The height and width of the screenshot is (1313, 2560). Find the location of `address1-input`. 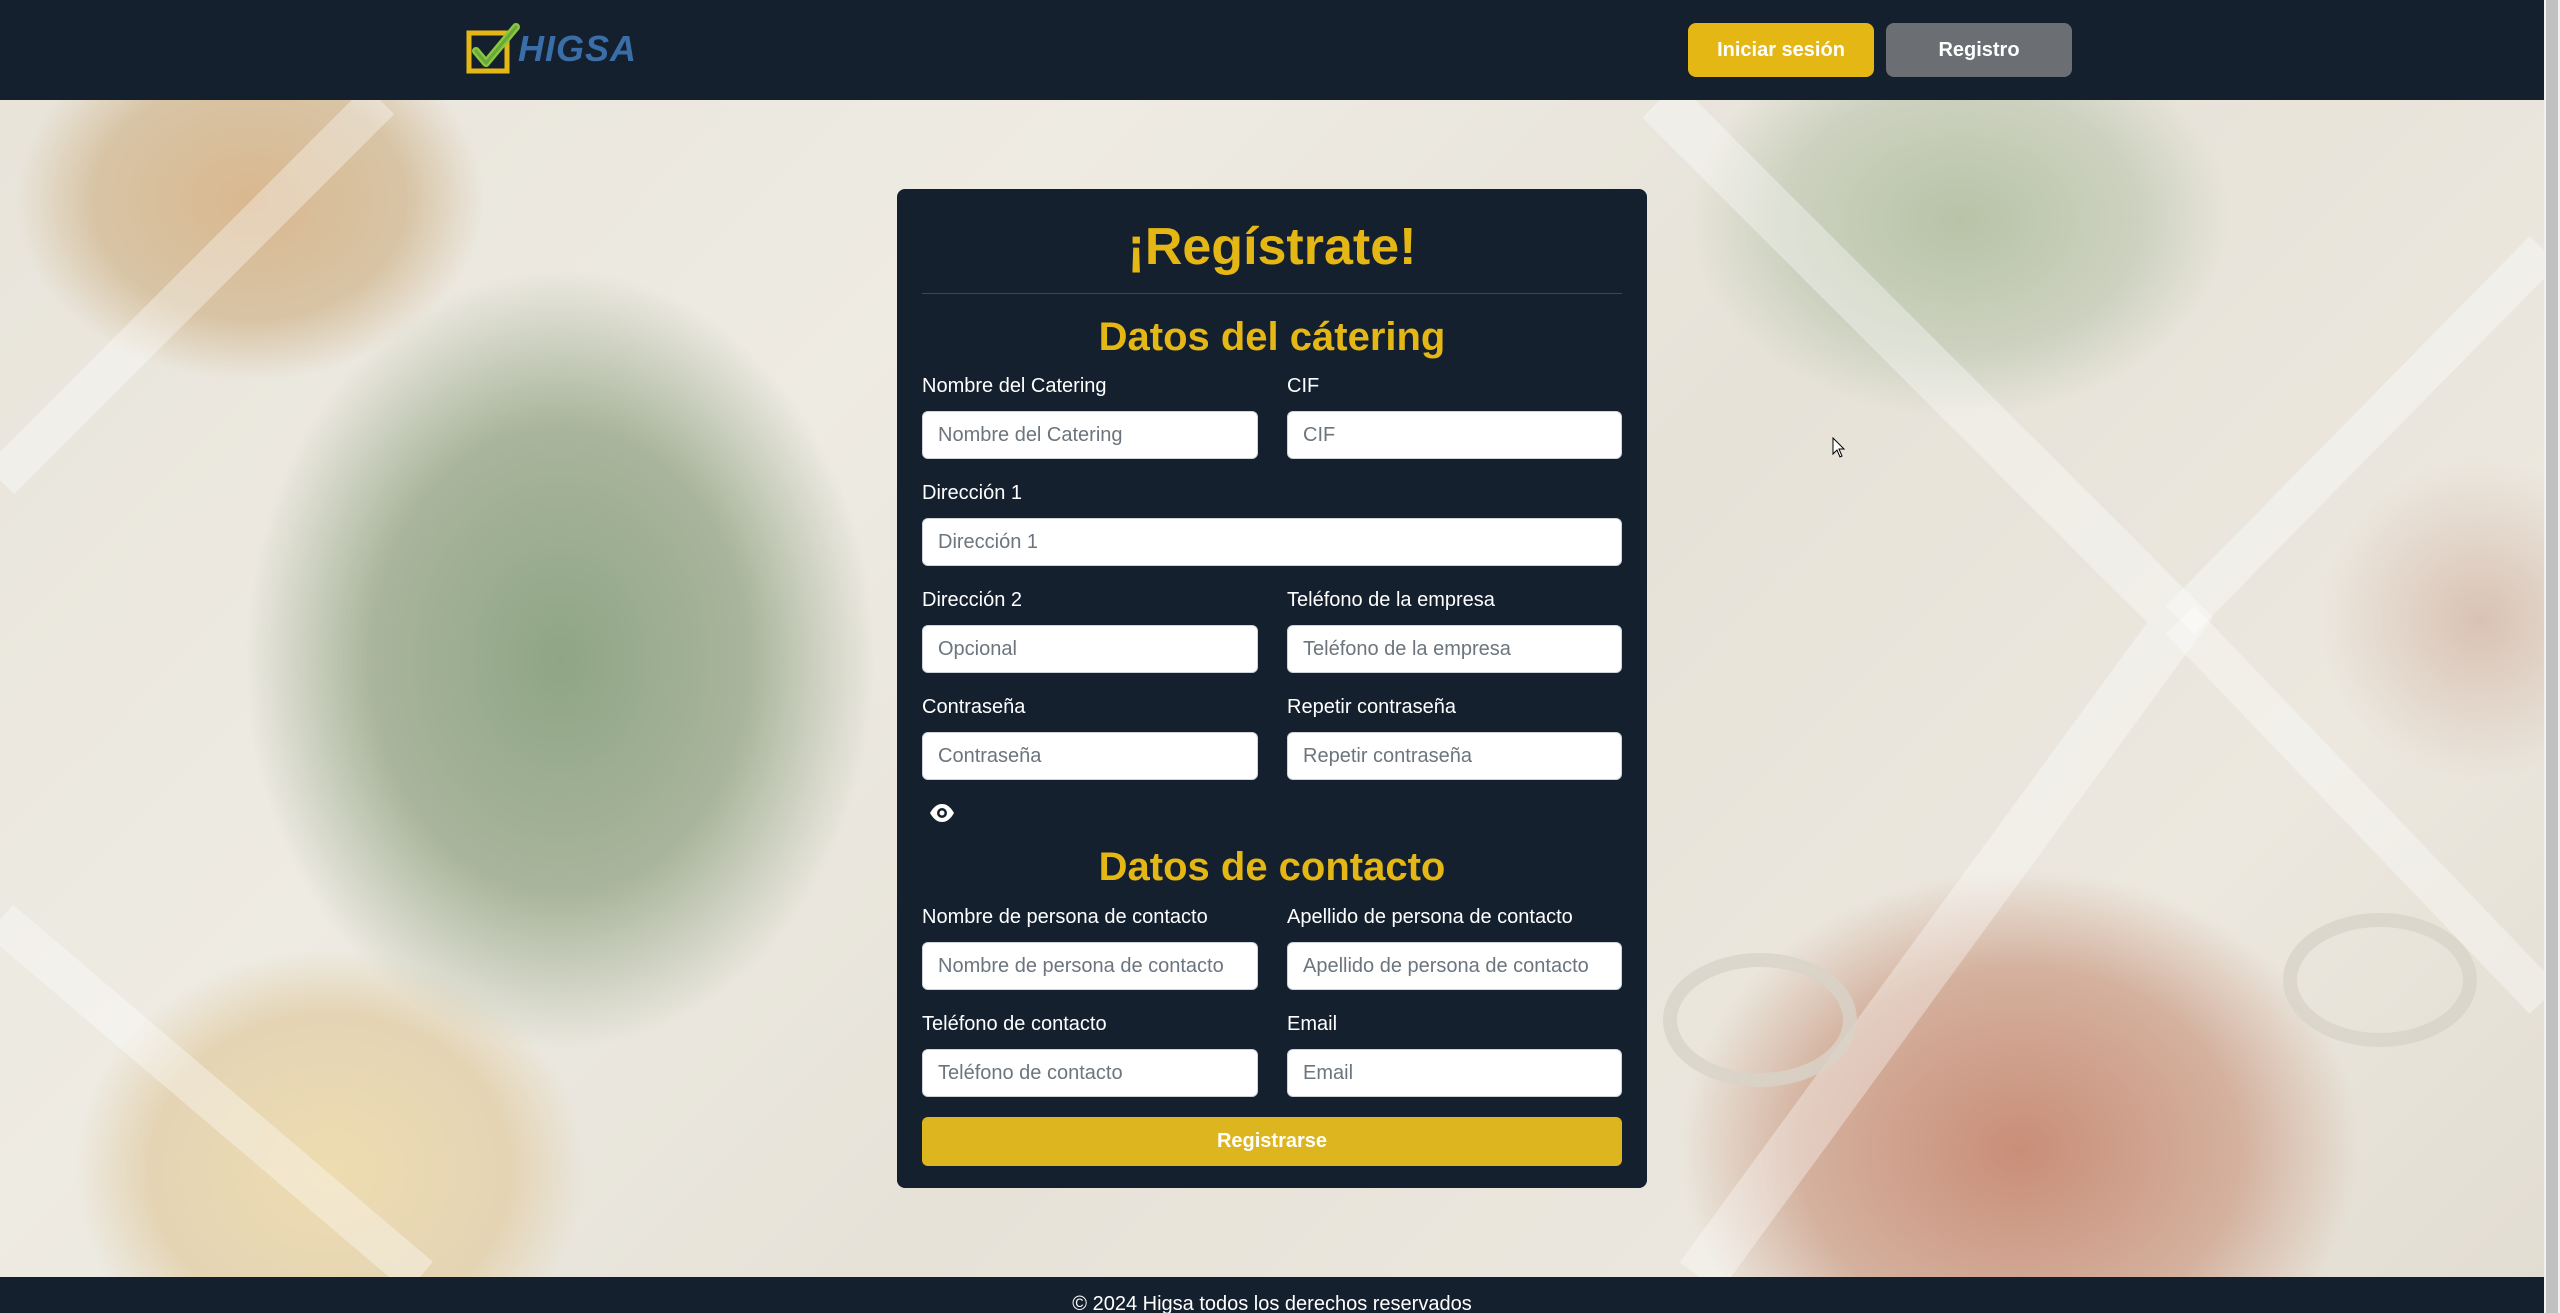

address1-input is located at coordinates (1272, 542).